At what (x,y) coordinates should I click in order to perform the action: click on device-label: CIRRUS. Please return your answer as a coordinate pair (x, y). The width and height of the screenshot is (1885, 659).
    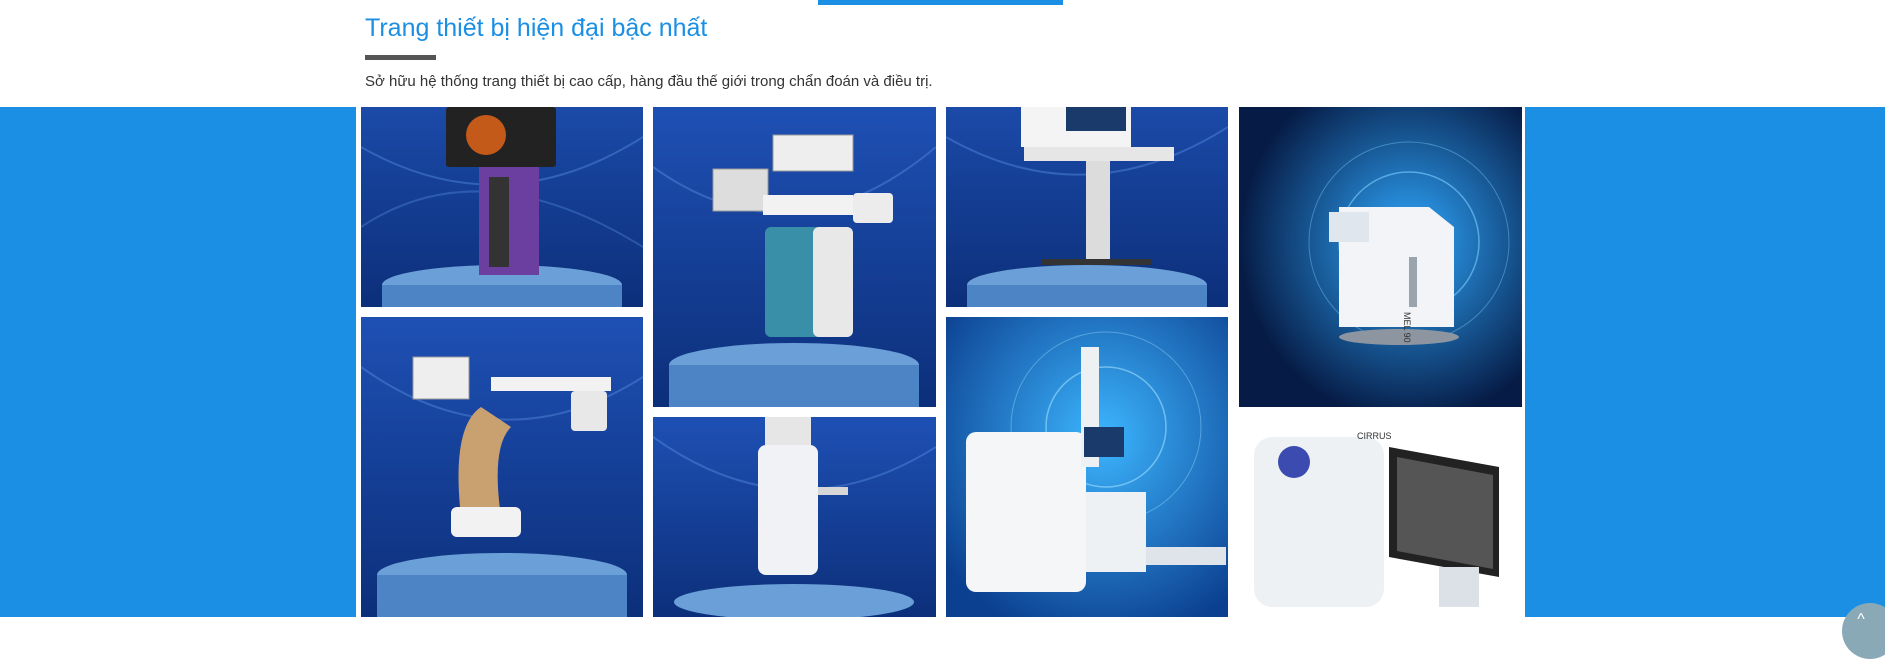
    Looking at the image, I should click on (1374, 436).